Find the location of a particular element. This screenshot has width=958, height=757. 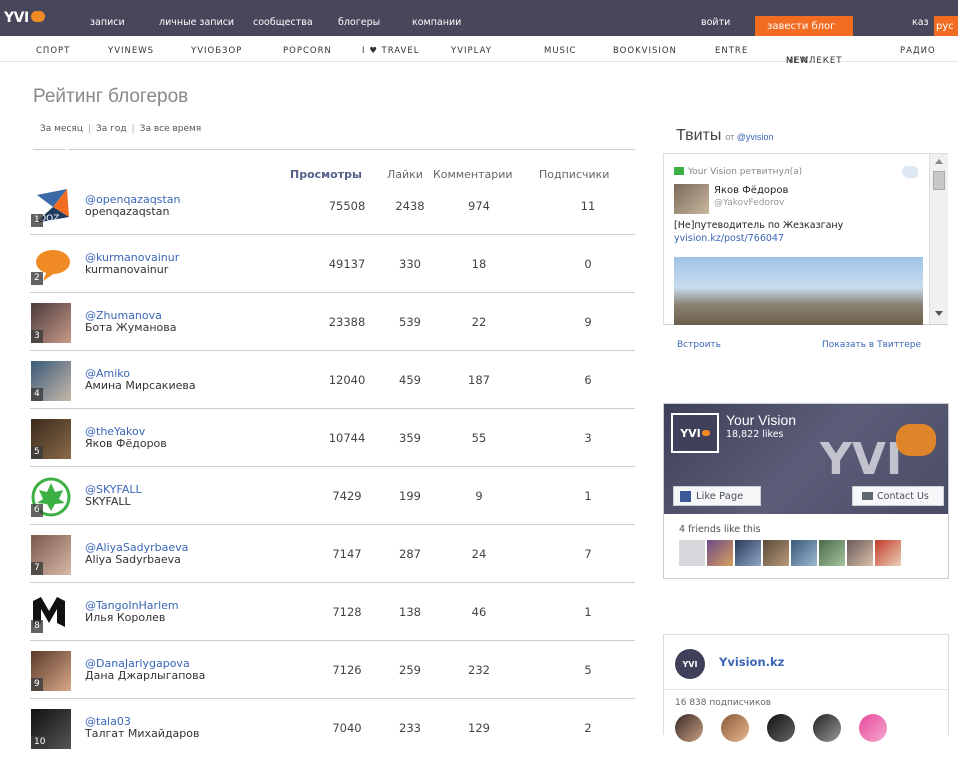

retweet-note: Your Vision ретвитнул(а) is located at coordinates (738, 172).